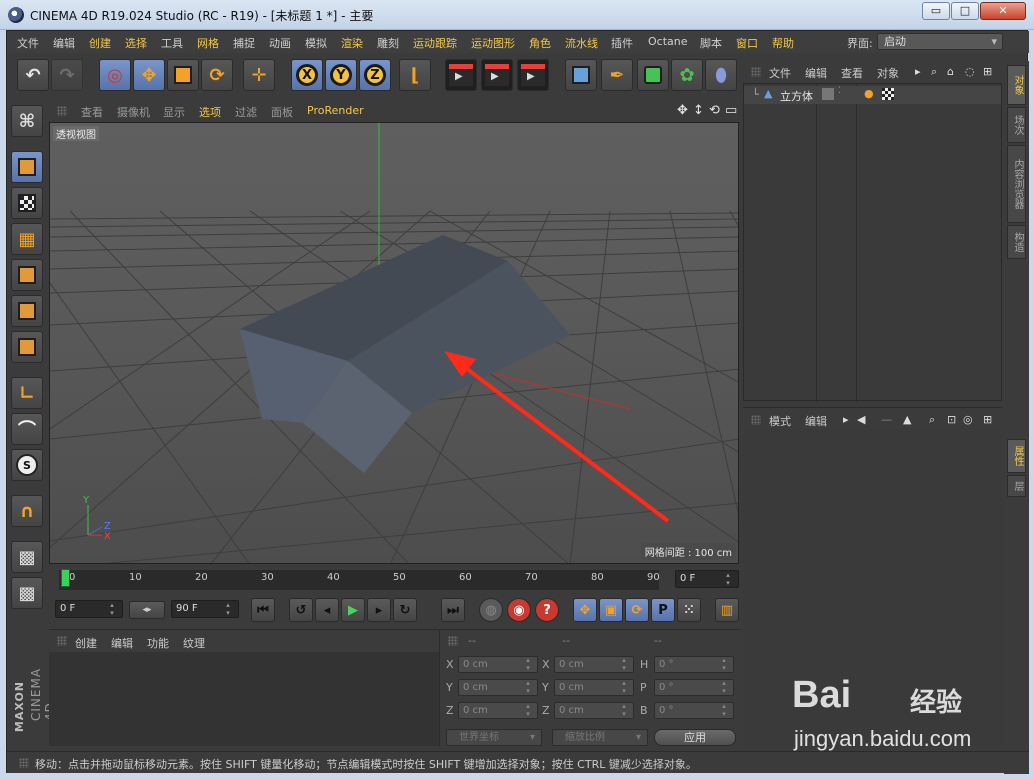 The width and height of the screenshot is (1034, 779). I want to click on attribute-panel, so click(872, 588).